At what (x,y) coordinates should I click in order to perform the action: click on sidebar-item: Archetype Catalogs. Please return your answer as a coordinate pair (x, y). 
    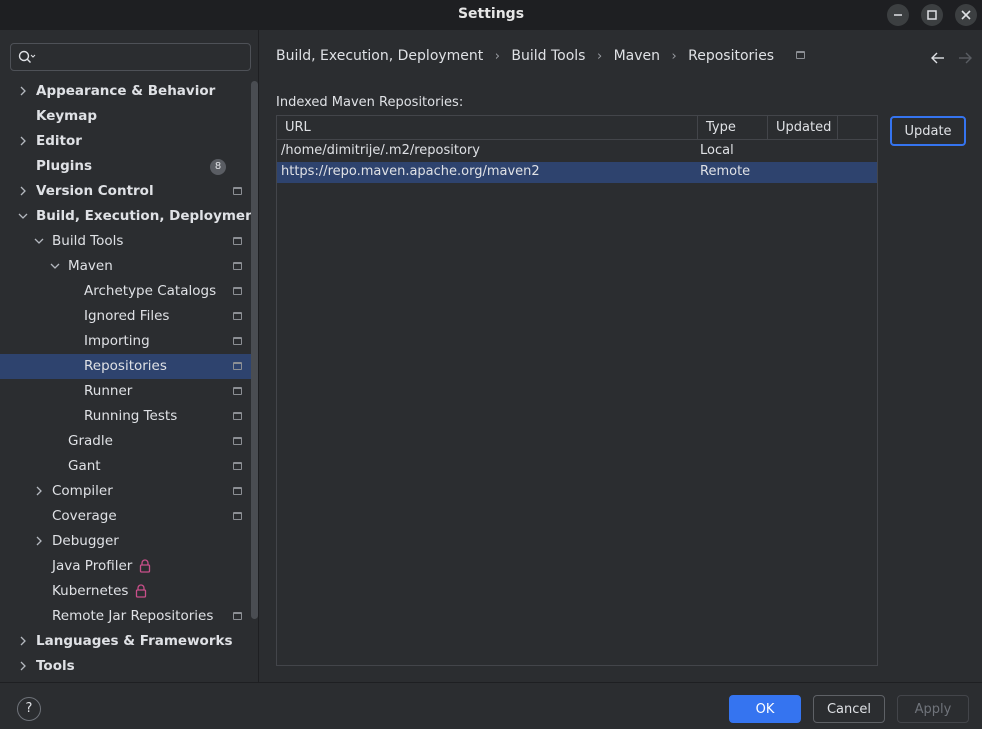
    Looking at the image, I should click on (129, 291).